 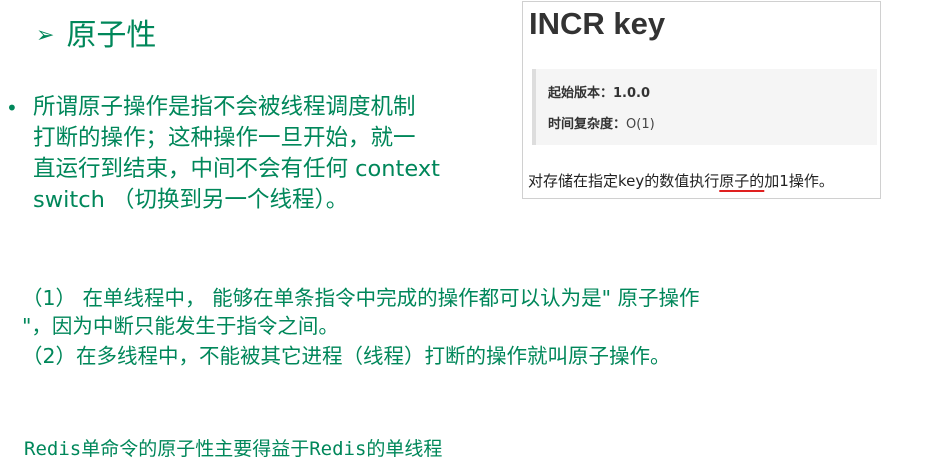 I want to click on complexity-row: 时间复杂度：O(1), so click(x=601, y=122).